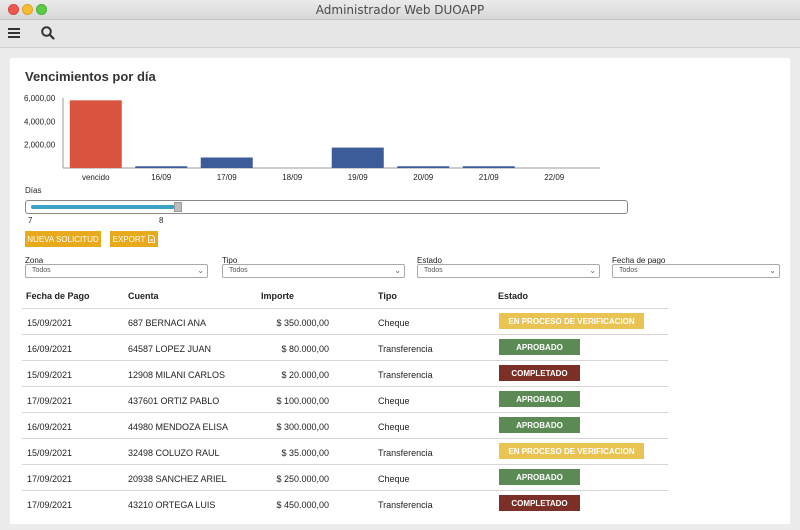 The width and height of the screenshot is (800, 530). Describe the element at coordinates (358, 177) in the screenshot. I see `x-tick-label: 19/09` at that location.